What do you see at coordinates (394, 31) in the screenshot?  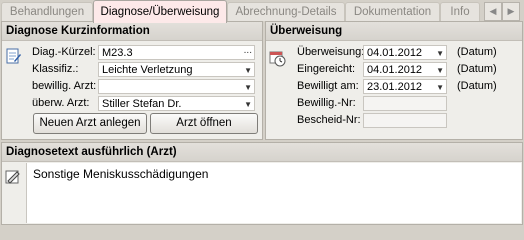 I see `ueberweisung-panel-title: Überweisung` at bounding box center [394, 31].